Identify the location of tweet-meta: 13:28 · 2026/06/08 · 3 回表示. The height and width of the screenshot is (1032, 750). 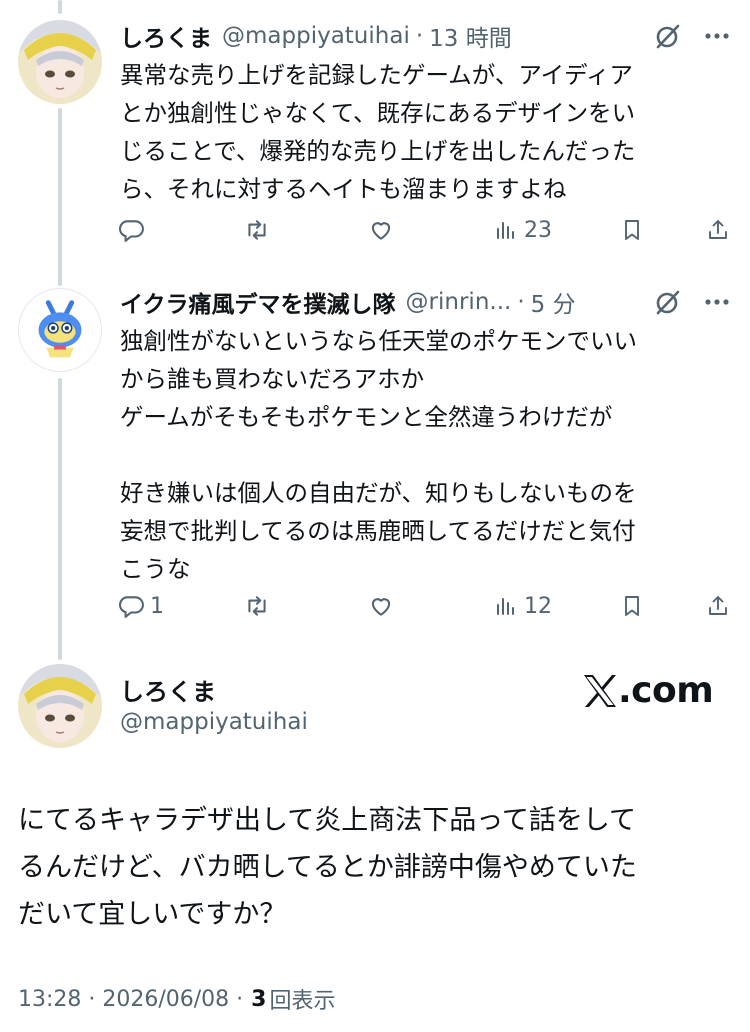
(177, 999).